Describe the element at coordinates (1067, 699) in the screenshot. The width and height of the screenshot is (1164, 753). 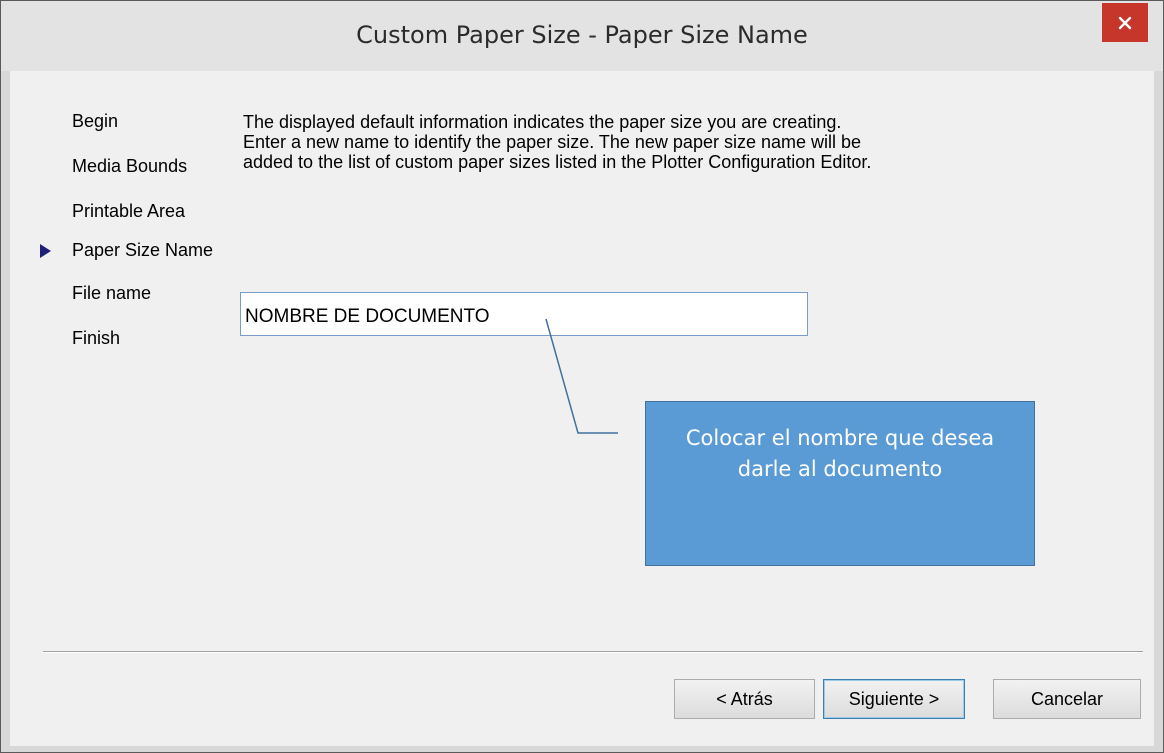
I see `cancel-button: Cancelar` at that location.